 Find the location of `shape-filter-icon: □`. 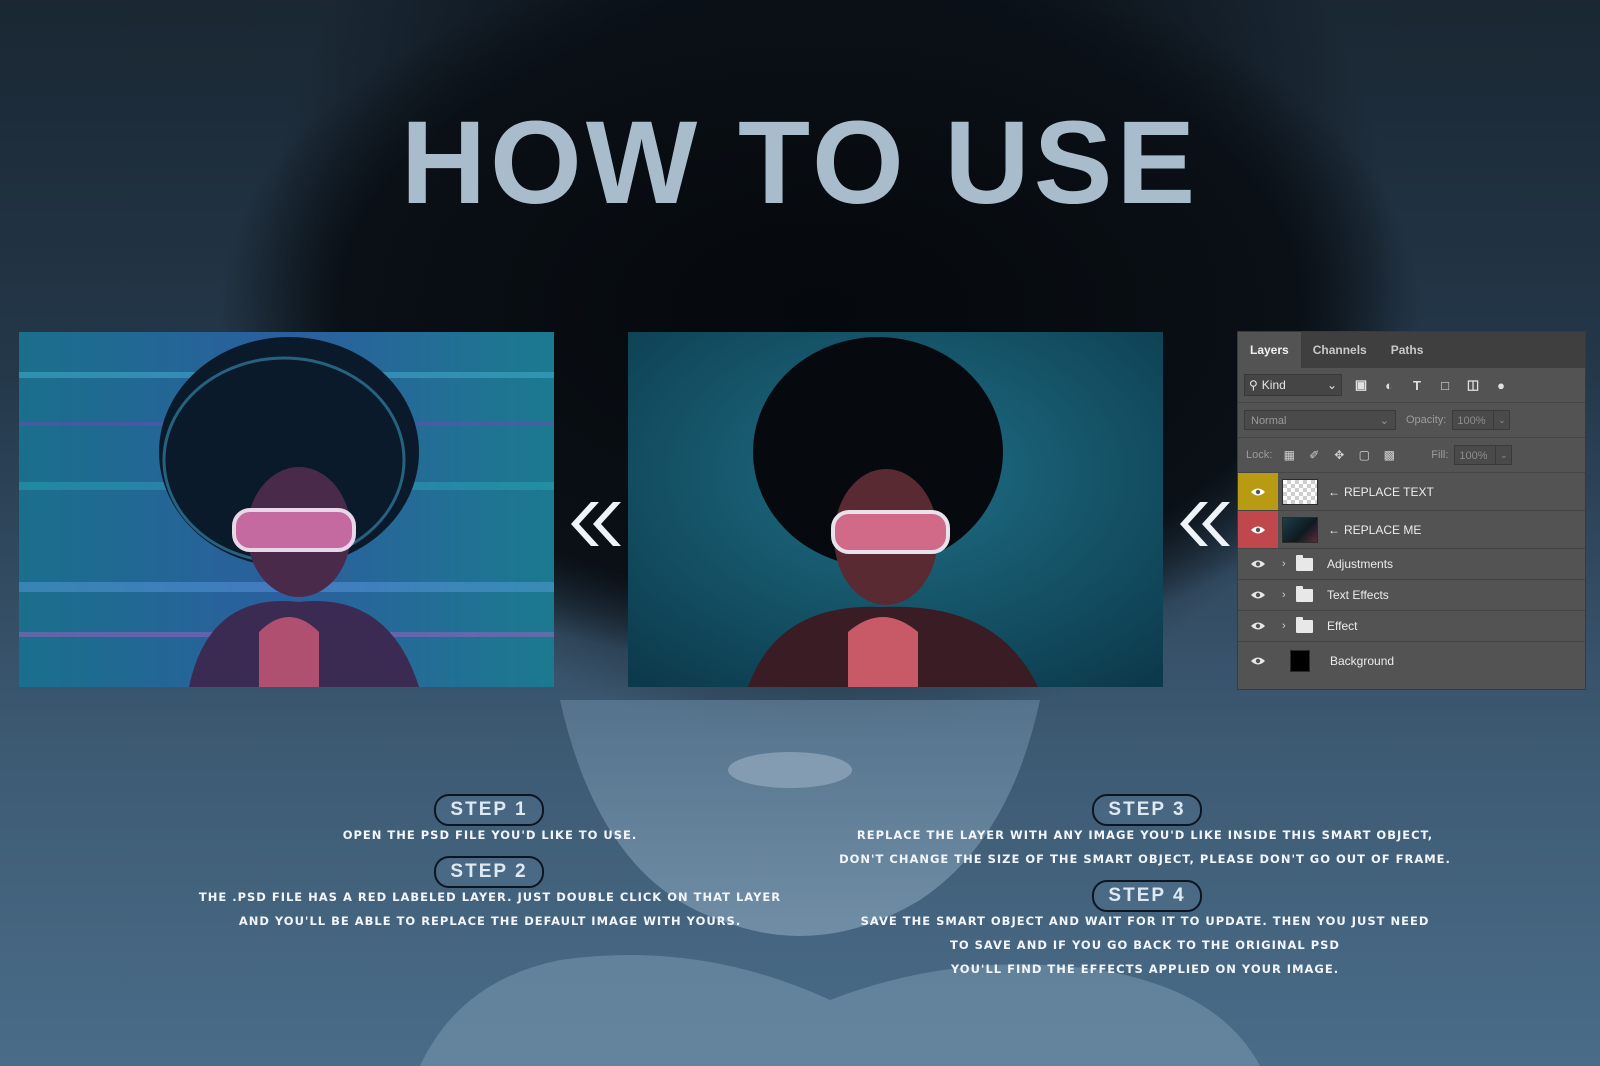

shape-filter-icon: □ is located at coordinates (1445, 385).